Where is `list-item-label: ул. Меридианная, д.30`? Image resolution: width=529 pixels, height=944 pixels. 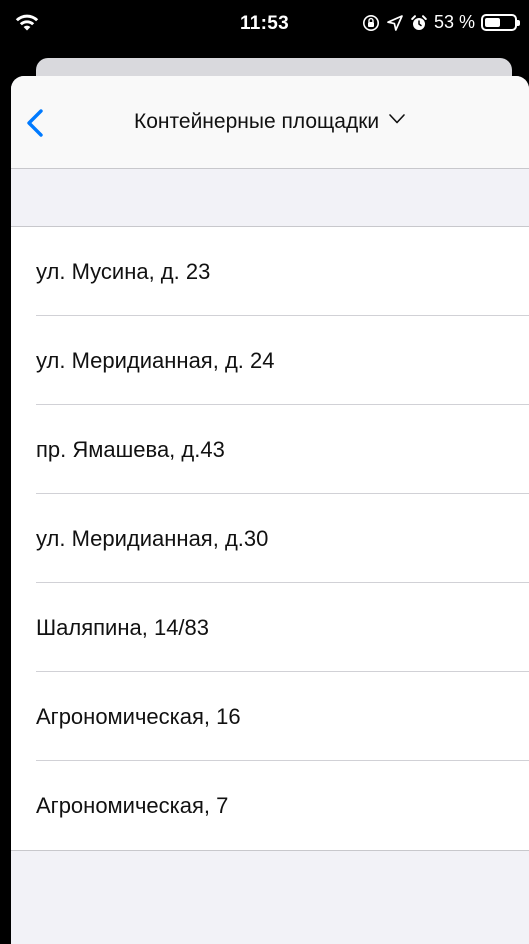
list-item-label: ул. Меридианная, д.30 is located at coordinates (152, 538).